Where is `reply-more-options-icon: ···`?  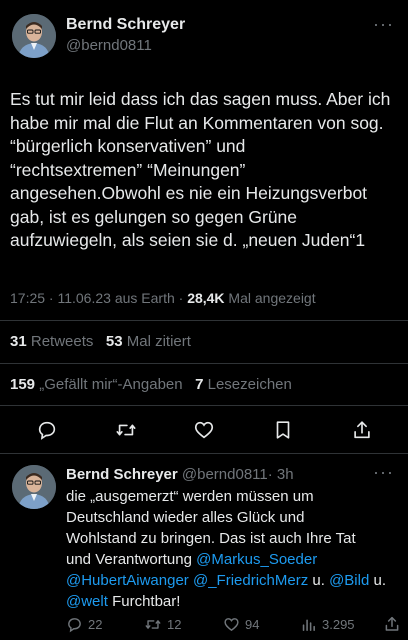
reply-more-options-icon: ··· is located at coordinates (383, 472).